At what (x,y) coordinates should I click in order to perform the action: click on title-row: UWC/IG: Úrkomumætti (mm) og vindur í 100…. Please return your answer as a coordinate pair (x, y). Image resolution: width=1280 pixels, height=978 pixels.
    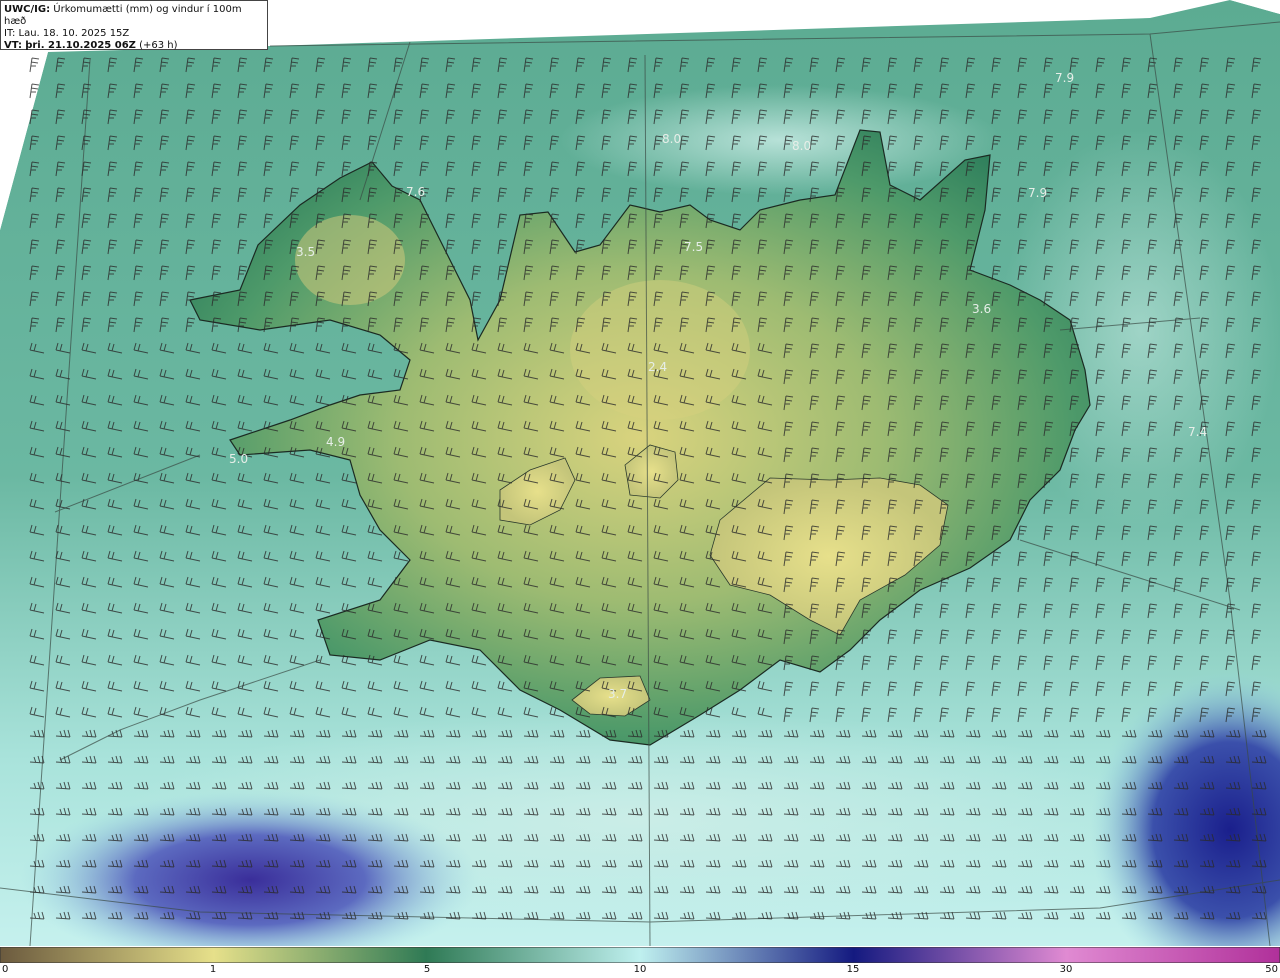
    Looking at the image, I should click on (134, 16).